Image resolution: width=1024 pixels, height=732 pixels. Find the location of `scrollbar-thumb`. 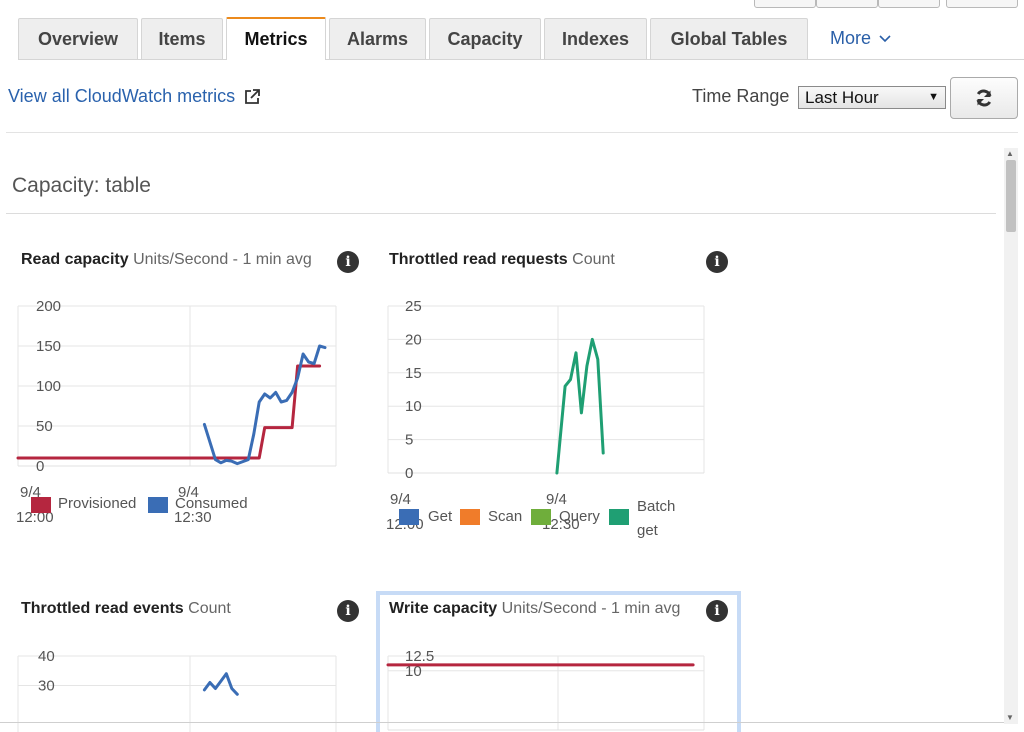

scrollbar-thumb is located at coordinates (1011, 196).